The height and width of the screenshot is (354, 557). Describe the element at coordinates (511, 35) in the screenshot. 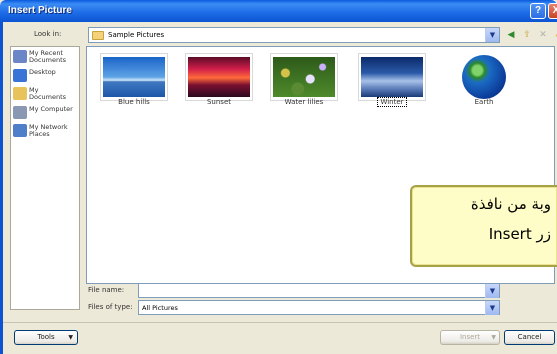

I see `back-icon: ◀` at that location.